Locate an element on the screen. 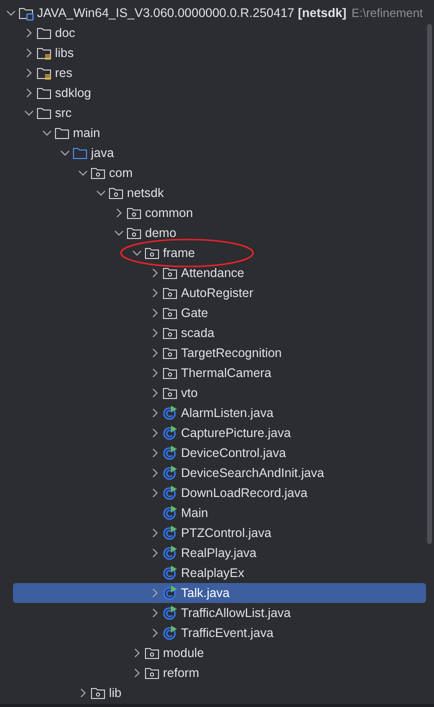 This screenshot has width=434, height=707. tree-item: Main is located at coordinates (213, 513).